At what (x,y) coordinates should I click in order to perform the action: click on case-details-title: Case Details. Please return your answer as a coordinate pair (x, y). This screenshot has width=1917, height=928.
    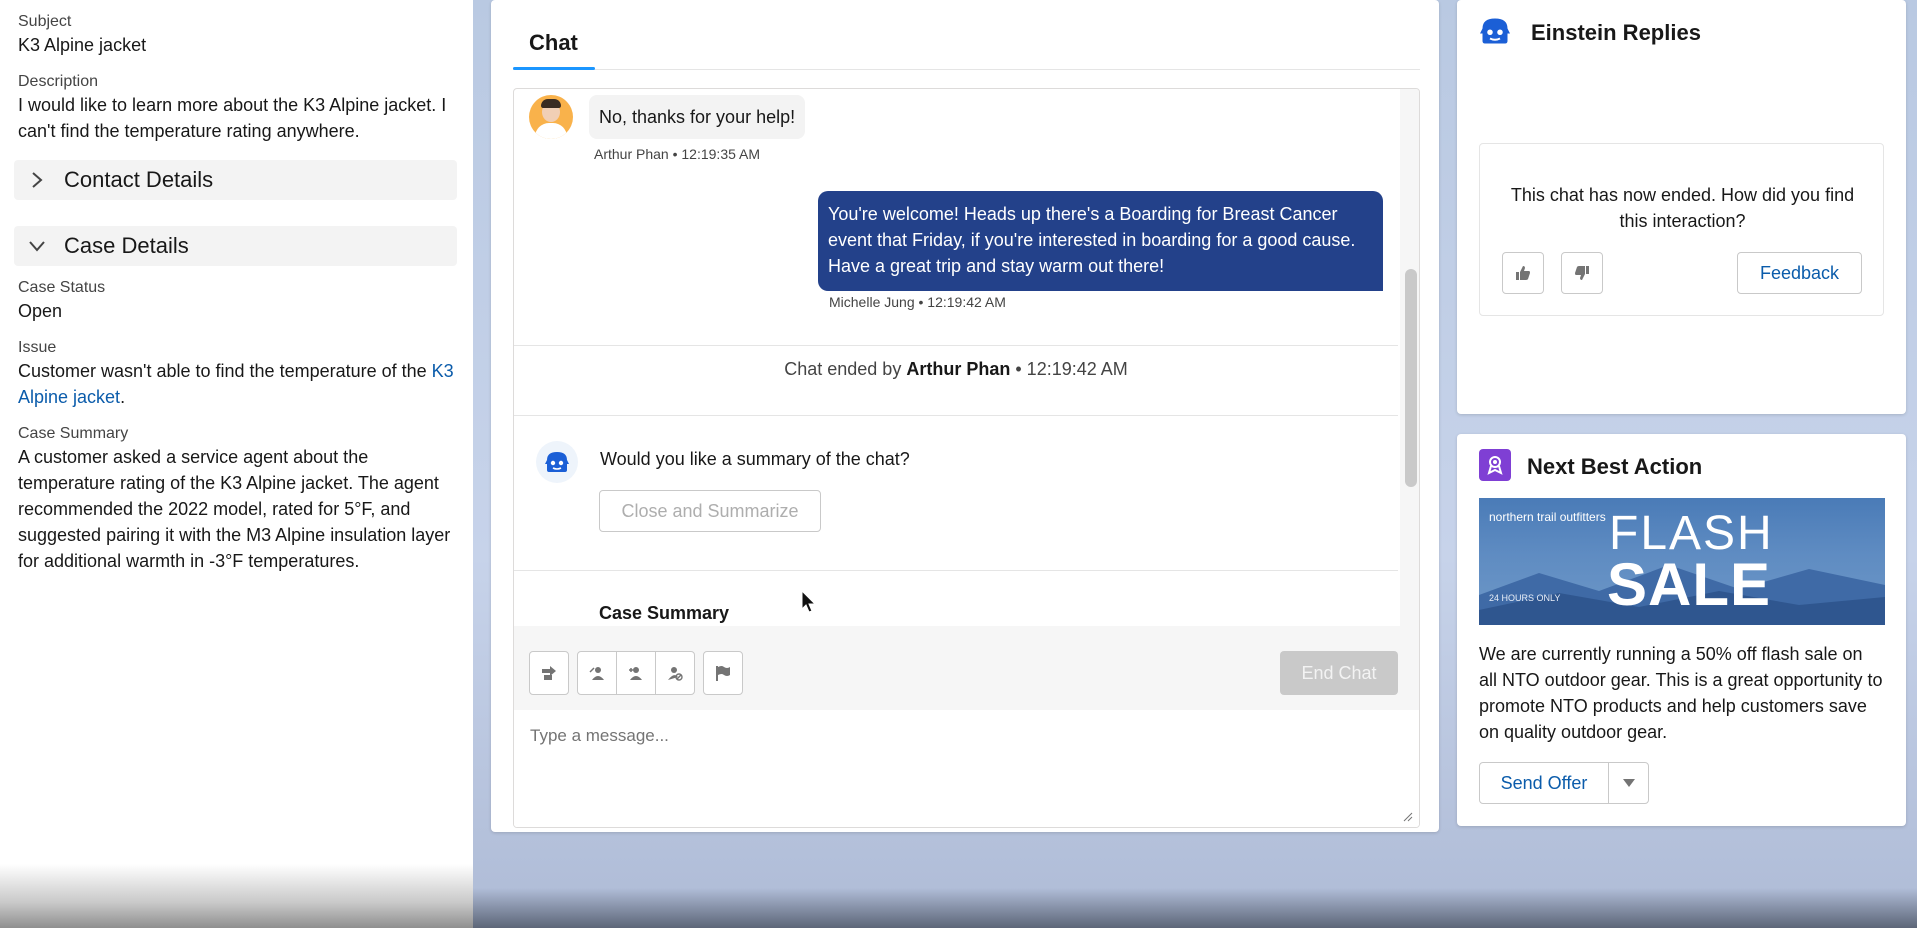
    Looking at the image, I should click on (126, 245).